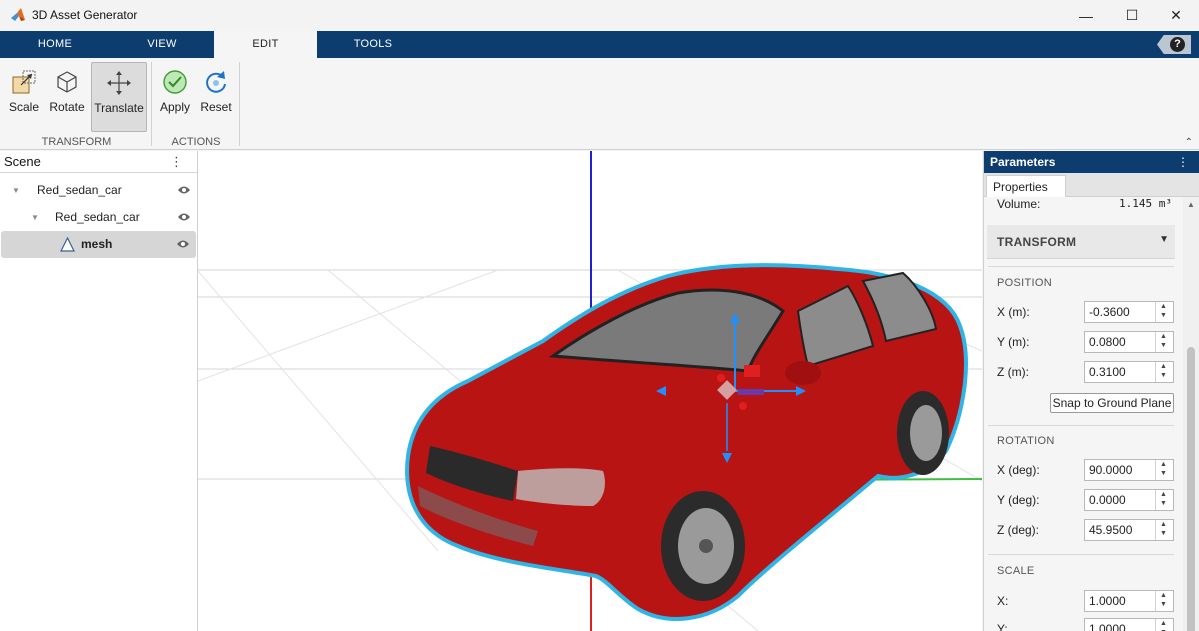  What do you see at coordinates (1026, 186) in the screenshot?
I see `tab-properties: Properties` at bounding box center [1026, 186].